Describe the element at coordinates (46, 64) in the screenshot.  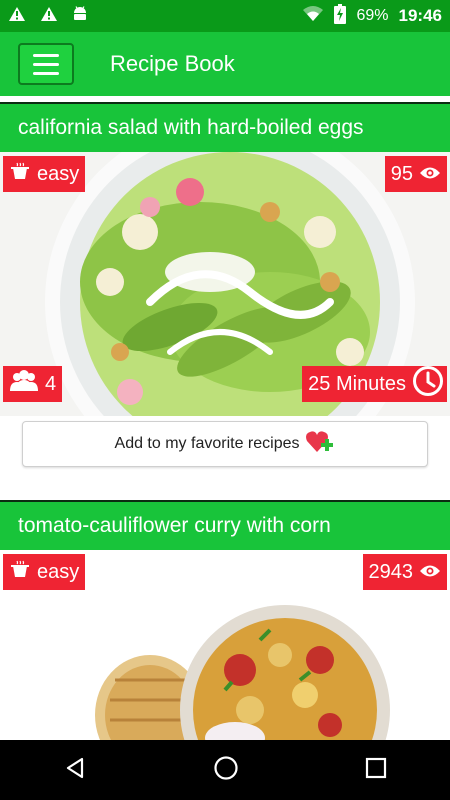
I see `menu-button` at that location.